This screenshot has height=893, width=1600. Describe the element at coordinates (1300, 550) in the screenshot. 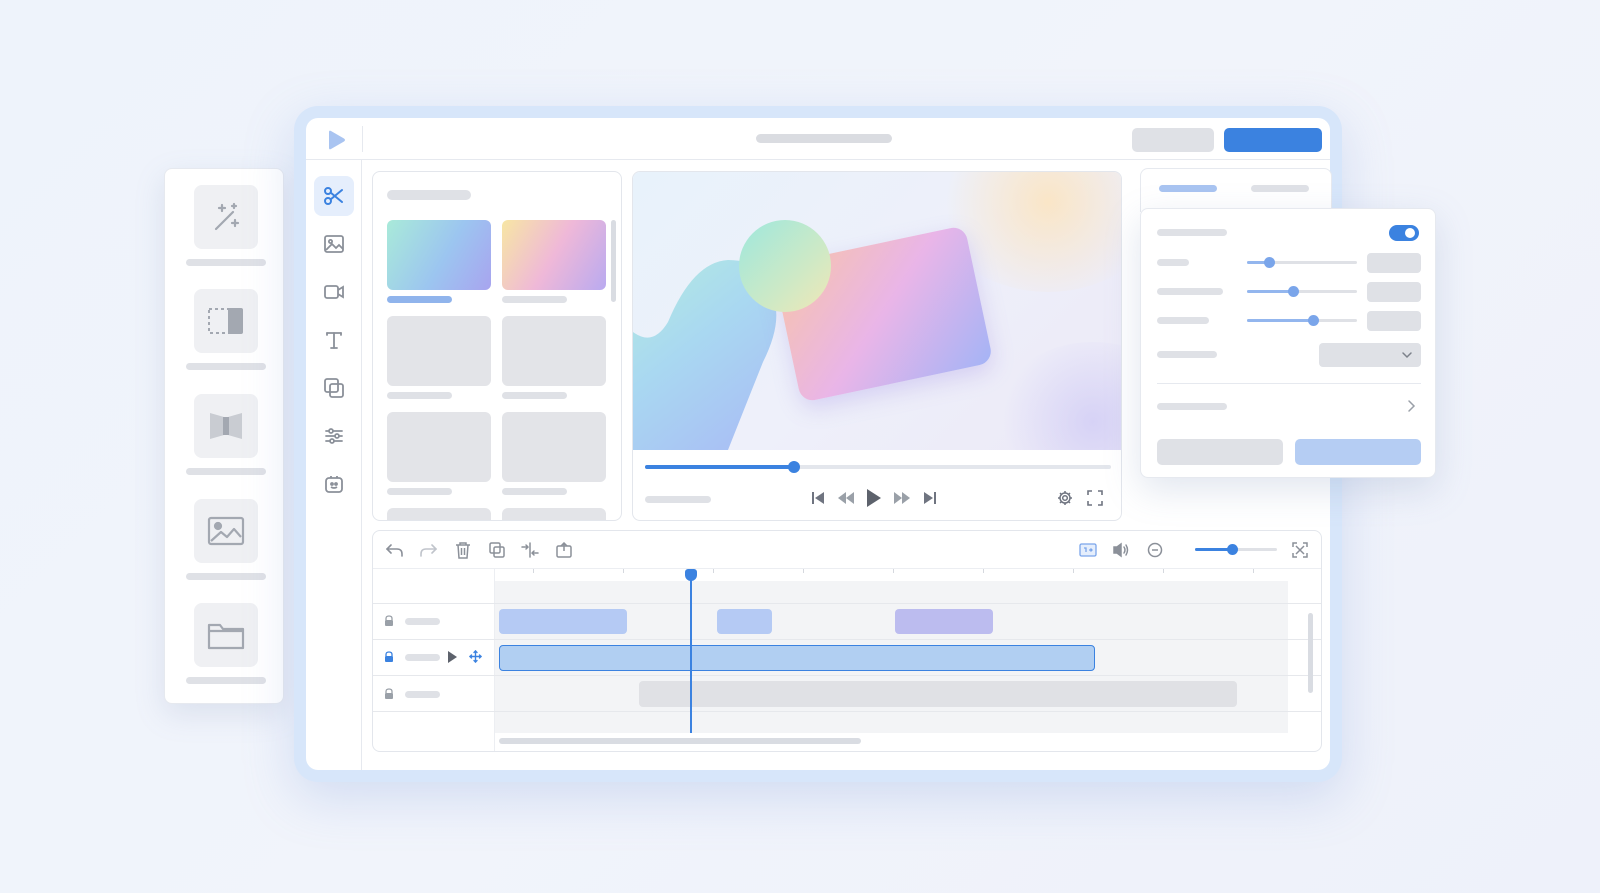

I see `fit-timeline-icon` at that location.